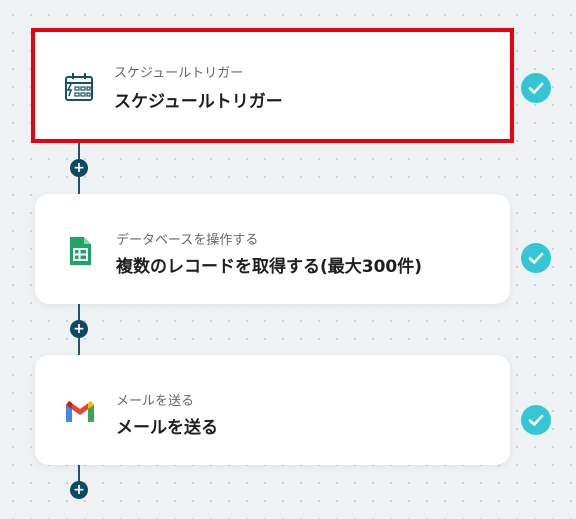 The image size is (576, 519). Describe the element at coordinates (269, 267) in the screenshot. I see `step-title: 複数のレコードを取得する(最大300件)` at that location.